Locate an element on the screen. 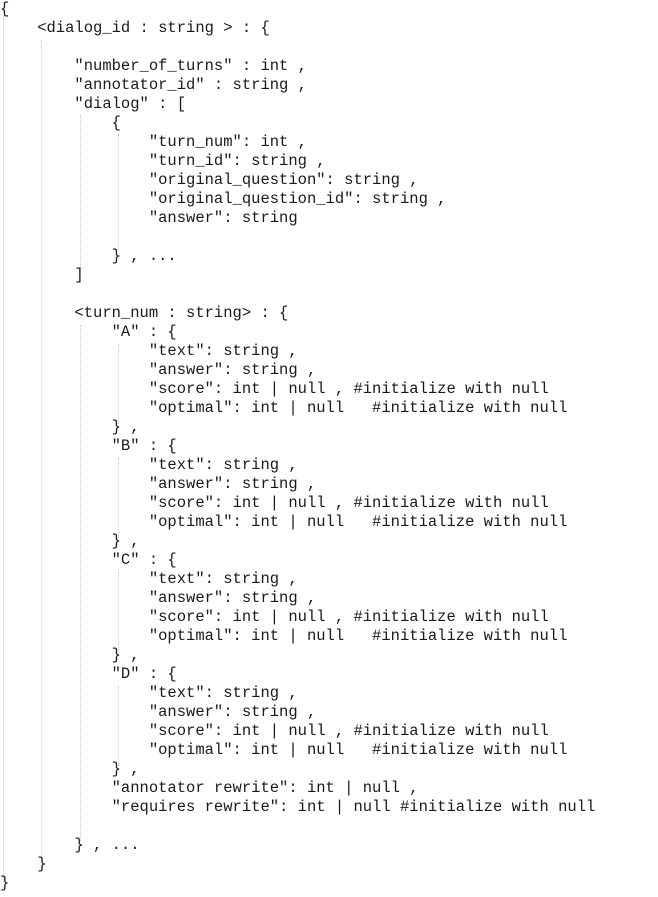 The height and width of the screenshot is (897, 658). code-line: "number_of_turns" : int , is located at coordinates (153, 66).